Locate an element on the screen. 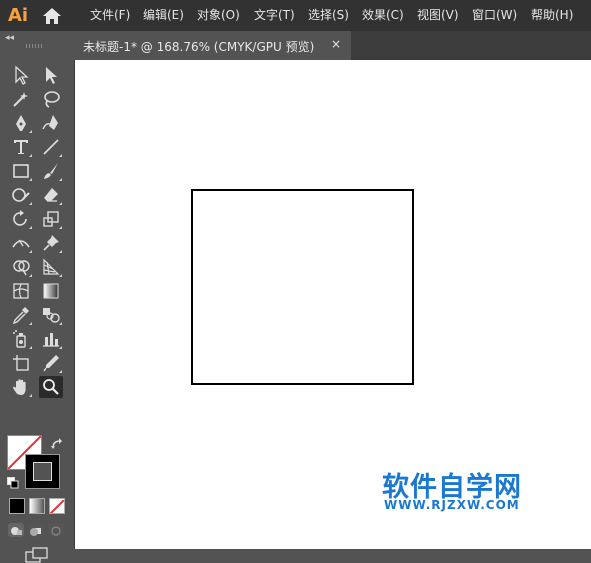  eyedropper-icon is located at coordinates (20, 316).